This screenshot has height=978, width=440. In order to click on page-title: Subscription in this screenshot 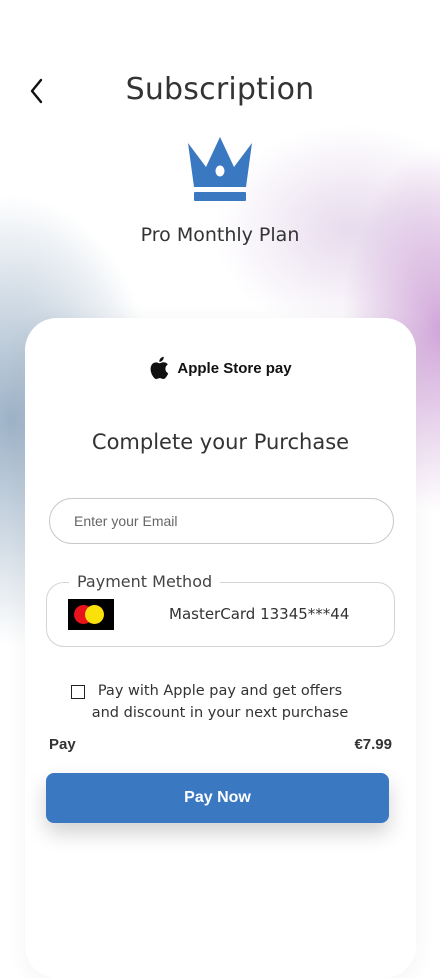, I will do `click(220, 89)`.